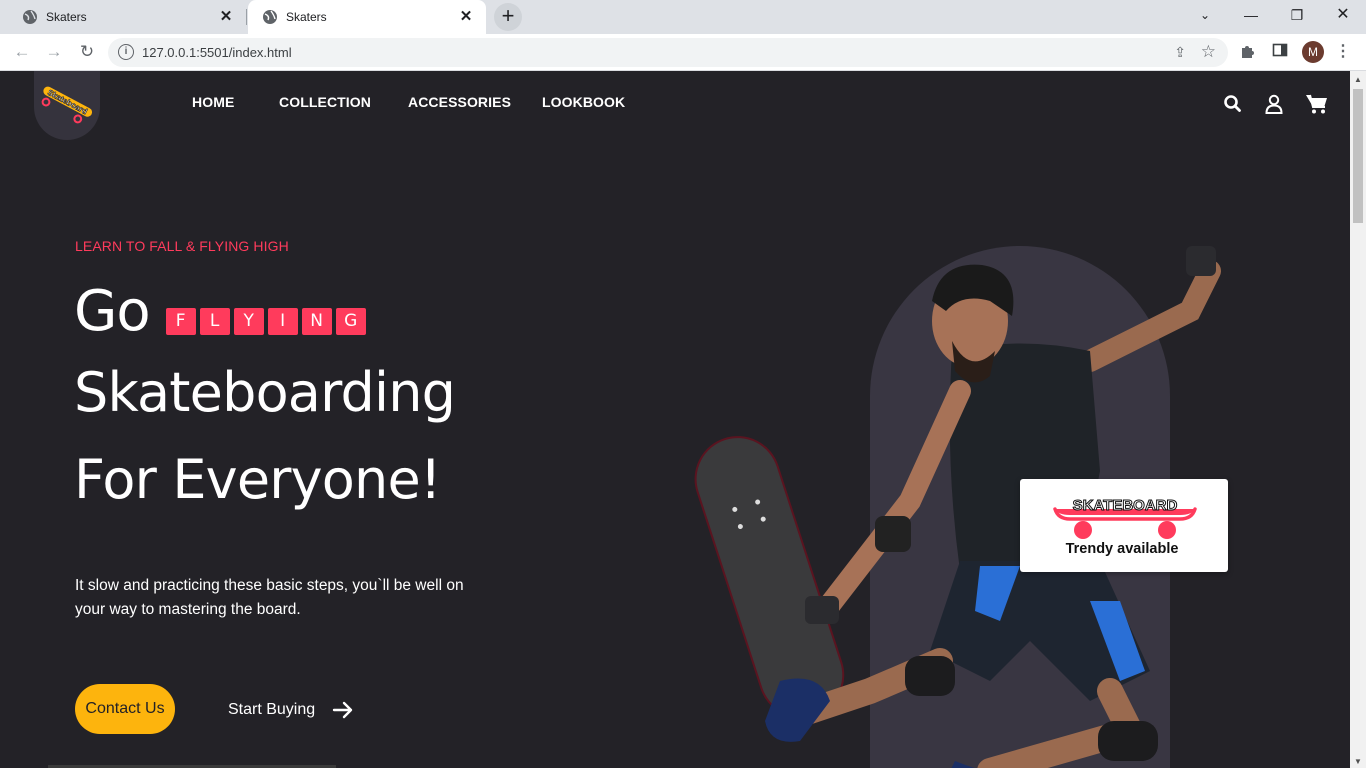 The width and height of the screenshot is (1366, 768). What do you see at coordinates (87, 52) in the screenshot?
I see `reload-icon: ↻` at bounding box center [87, 52].